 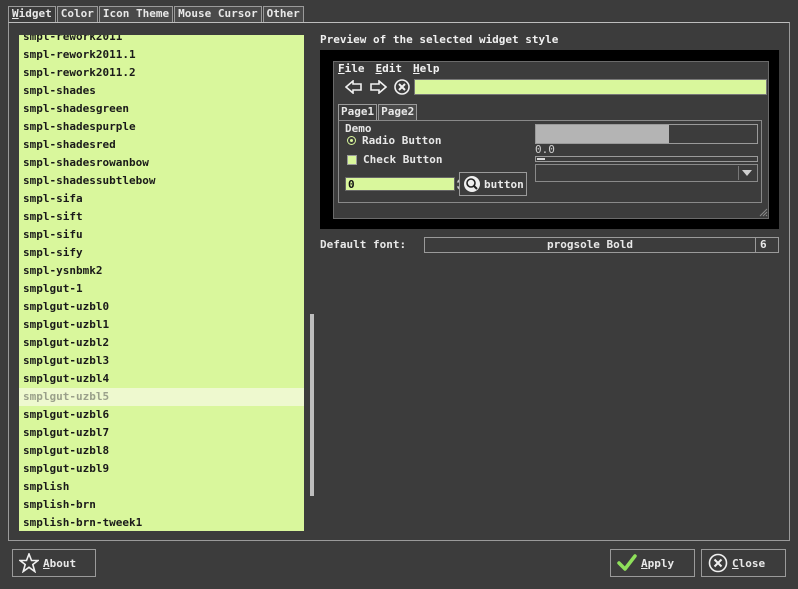 What do you see at coordinates (161, 469) in the screenshot?
I see `theme-list-item: smplgut-uzbl9` at bounding box center [161, 469].